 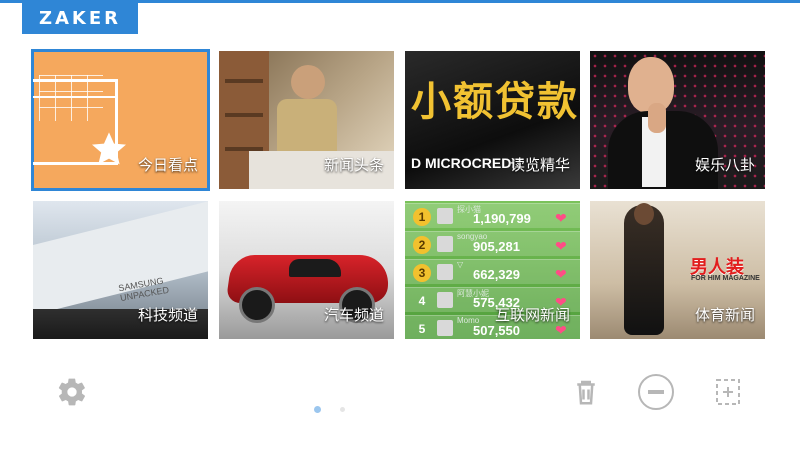 I want to click on tile-label: 今日看点, so click(x=167, y=165).